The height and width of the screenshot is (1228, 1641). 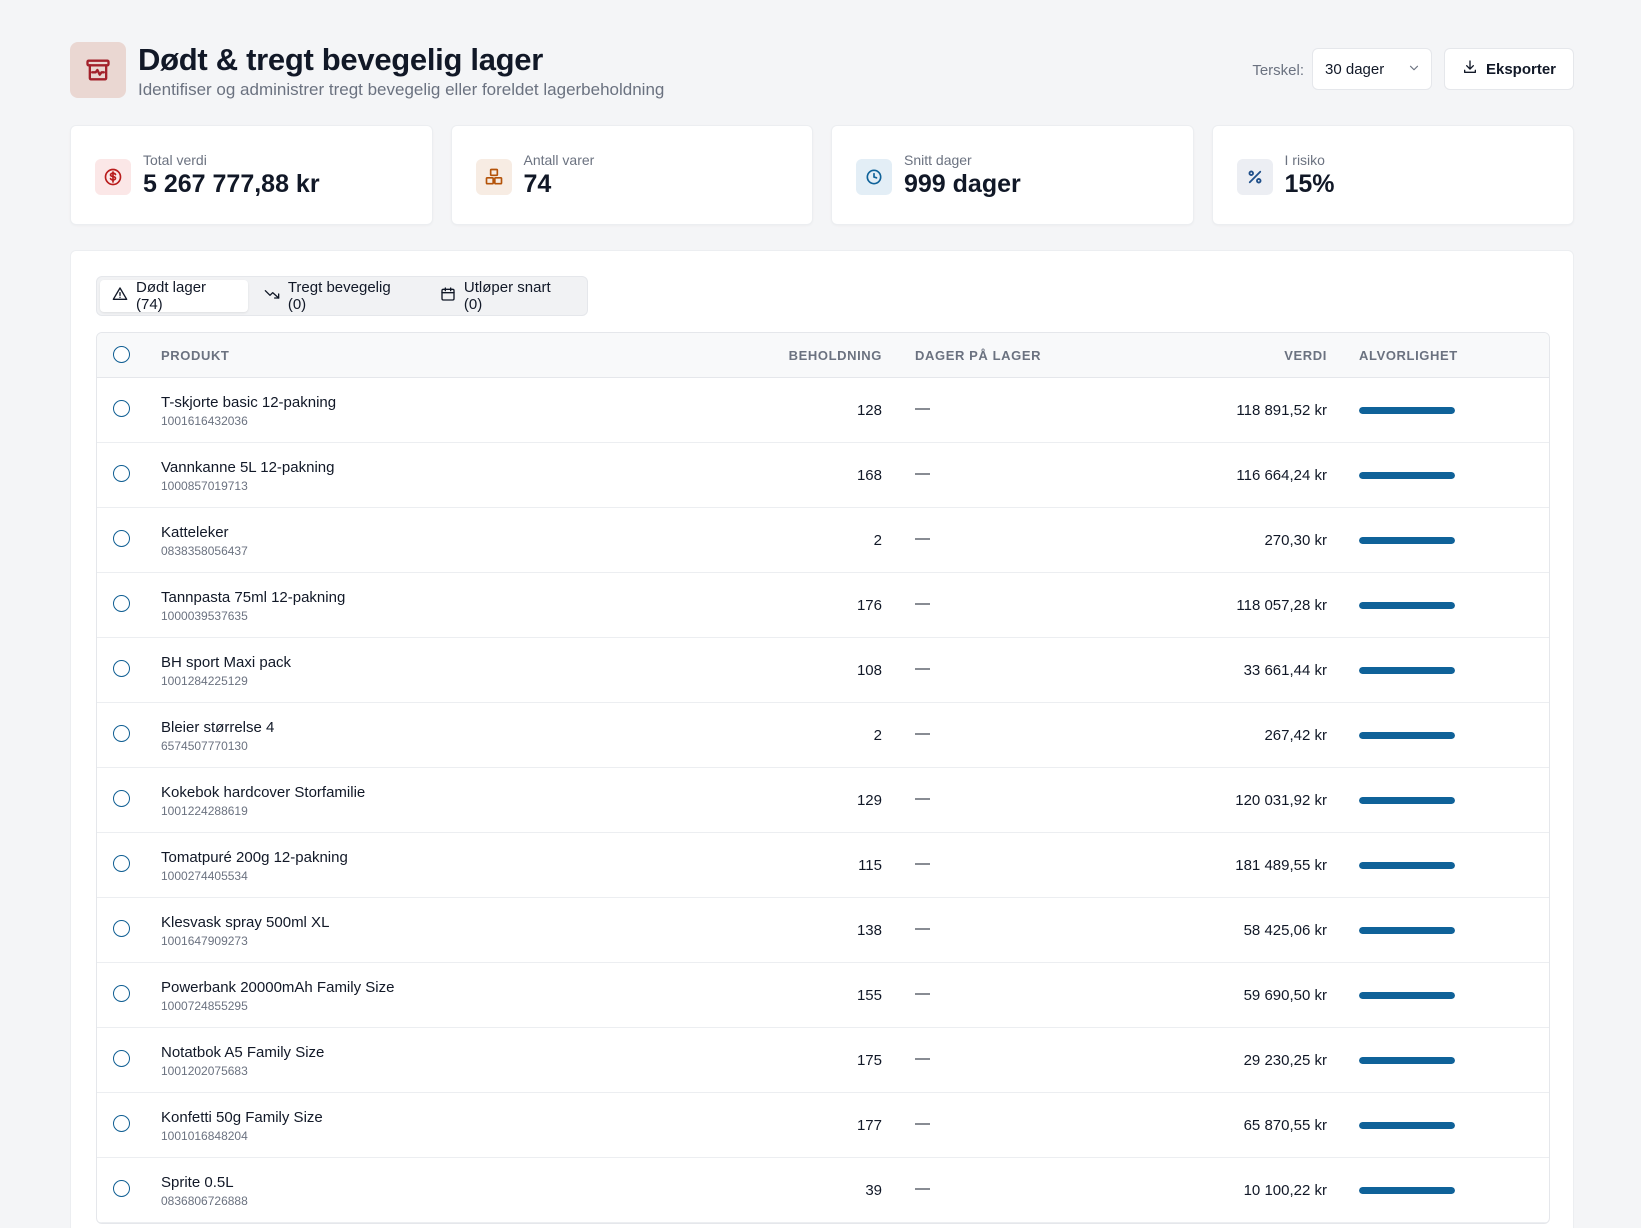 What do you see at coordinates (263, 792) in the screenshot?
I see `product-name: Kokebok hardcover Storfamilie` at bounding box center [263, 792].